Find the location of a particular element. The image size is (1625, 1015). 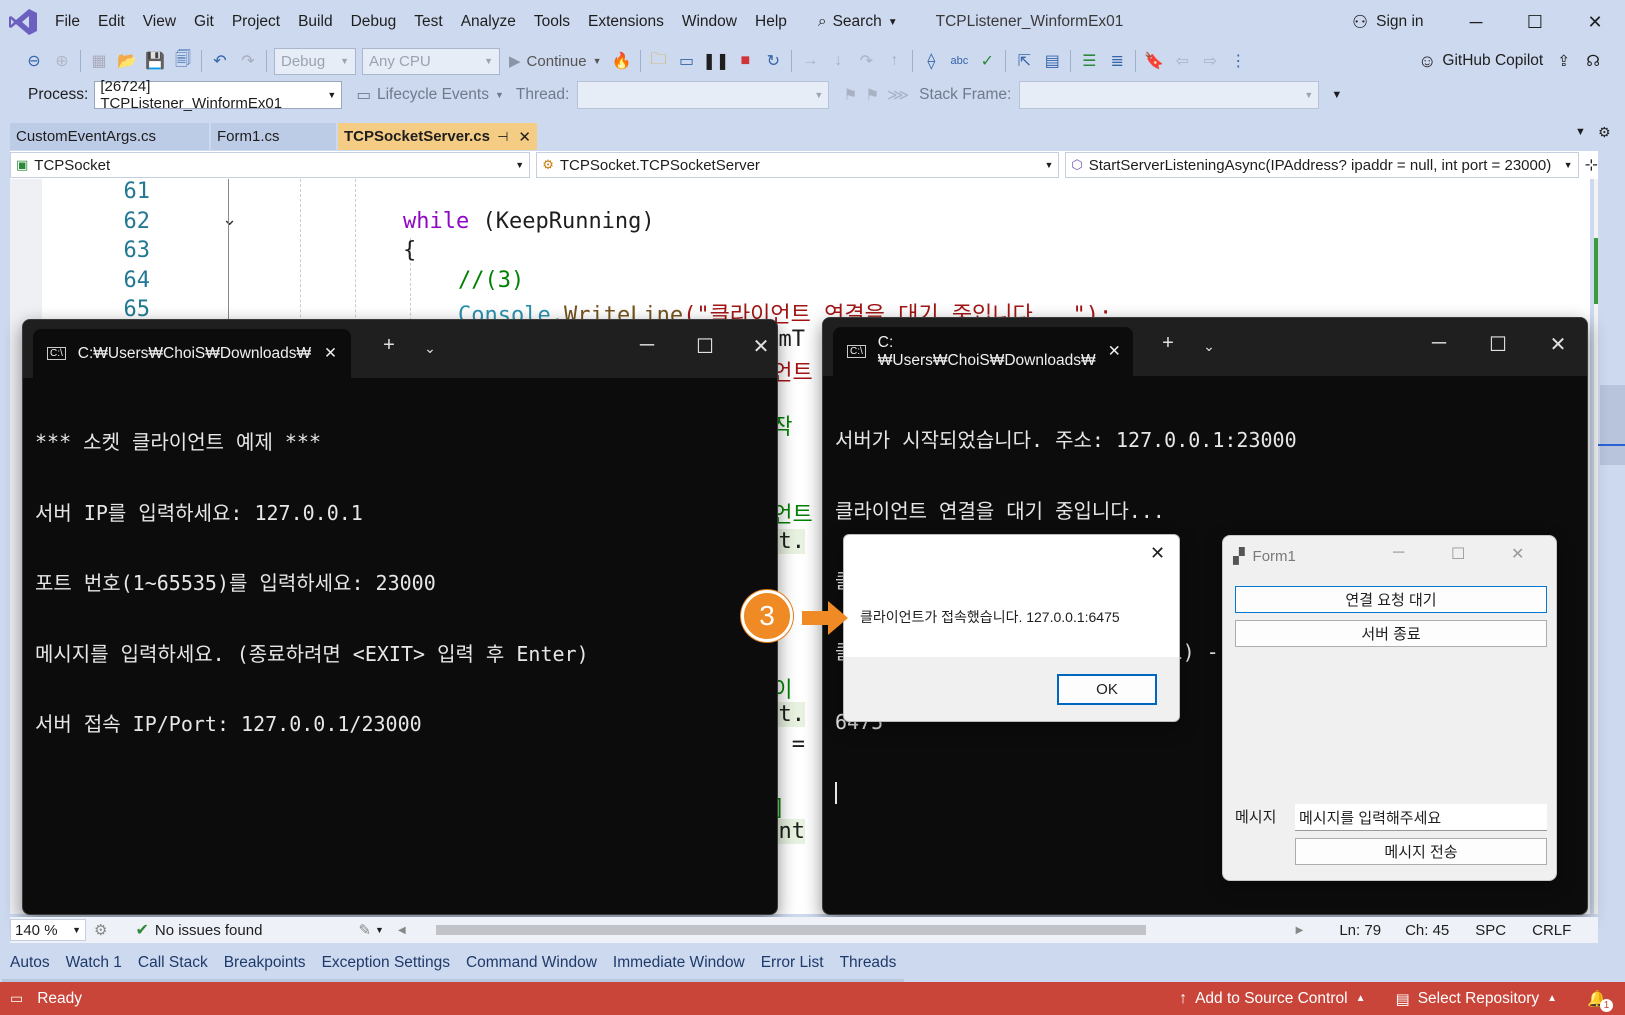

github-copilot-button: ☺ GitHub Copilot ⇪ ☊ is located at coordinates (1509, 61).